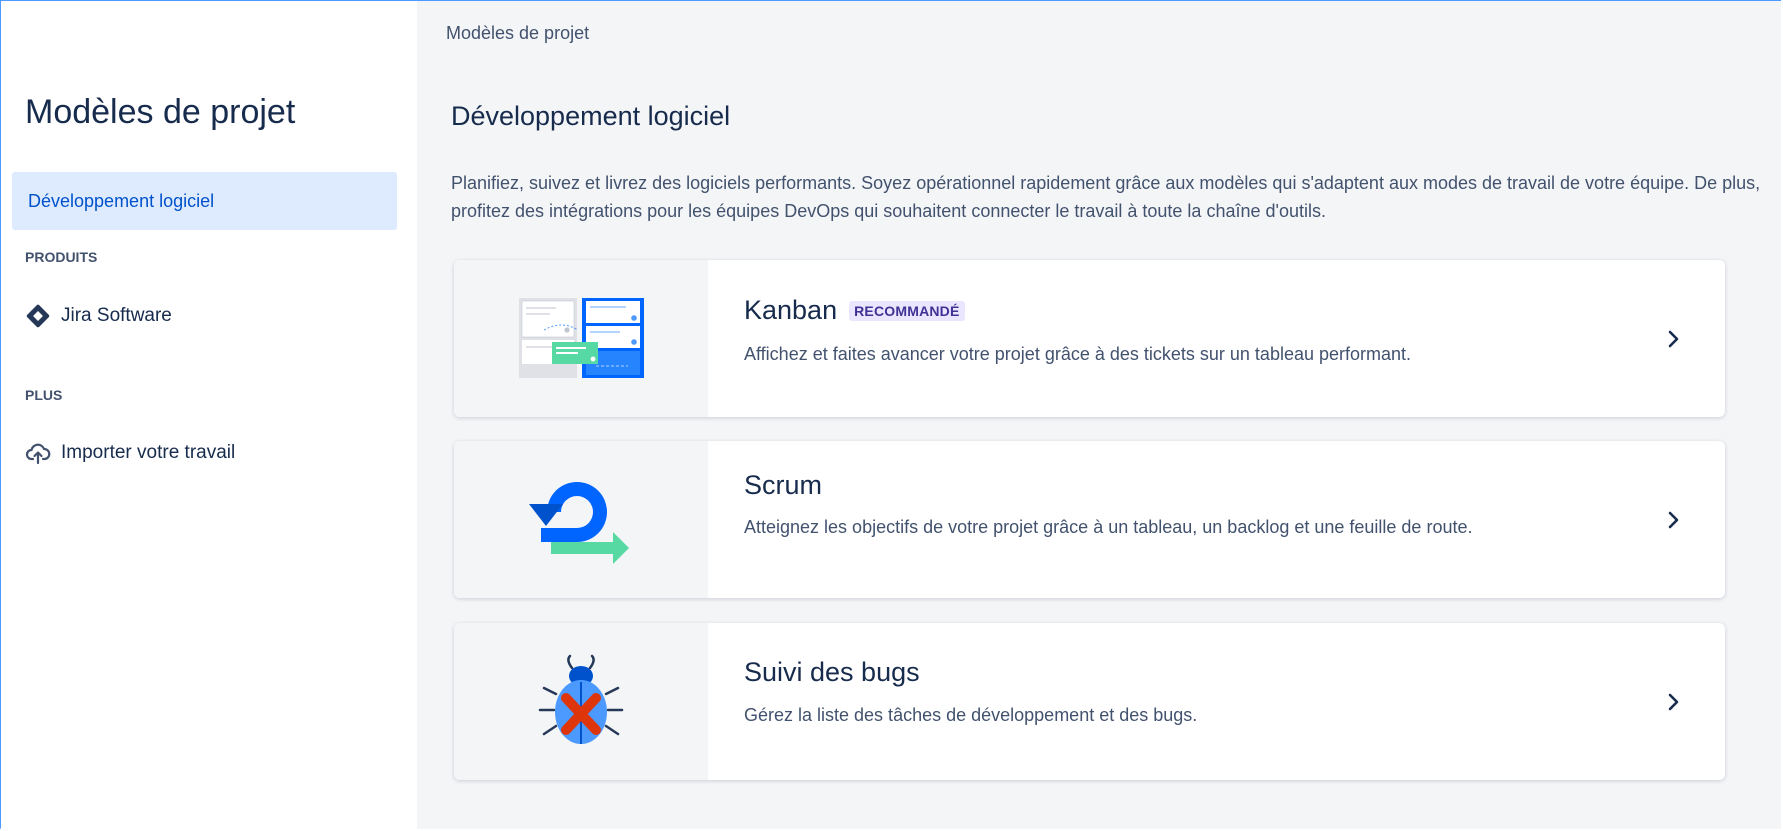  Describe the element at coordinates (121, 201) in the screenshot. I see `sidebar-item-label: Développement logiciel` at that location.